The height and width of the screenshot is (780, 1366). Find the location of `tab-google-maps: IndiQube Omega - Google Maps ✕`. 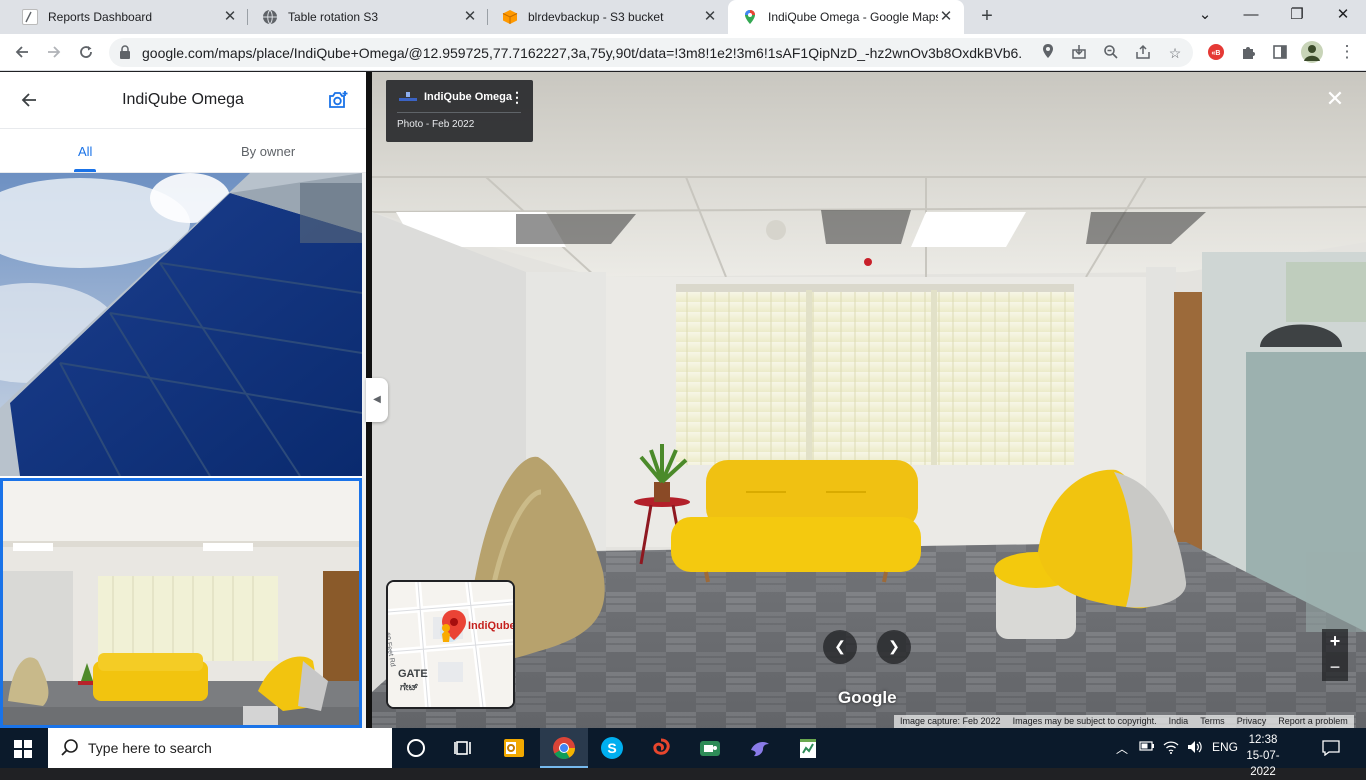

tab-google-maps: IndiQube Omega - Google Maps ✕ is located at coordinates (846, 17).